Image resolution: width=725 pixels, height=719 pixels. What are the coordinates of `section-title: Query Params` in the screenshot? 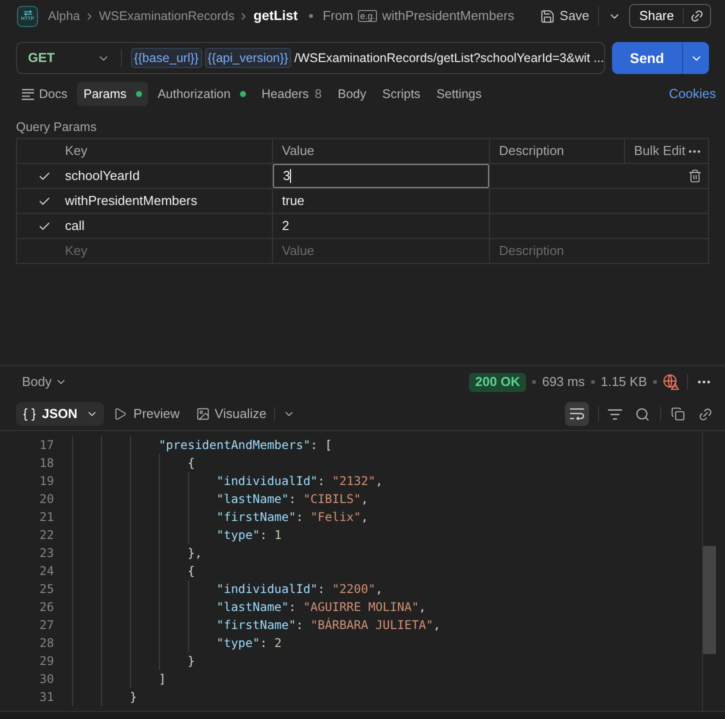 It's located at (56, 127).